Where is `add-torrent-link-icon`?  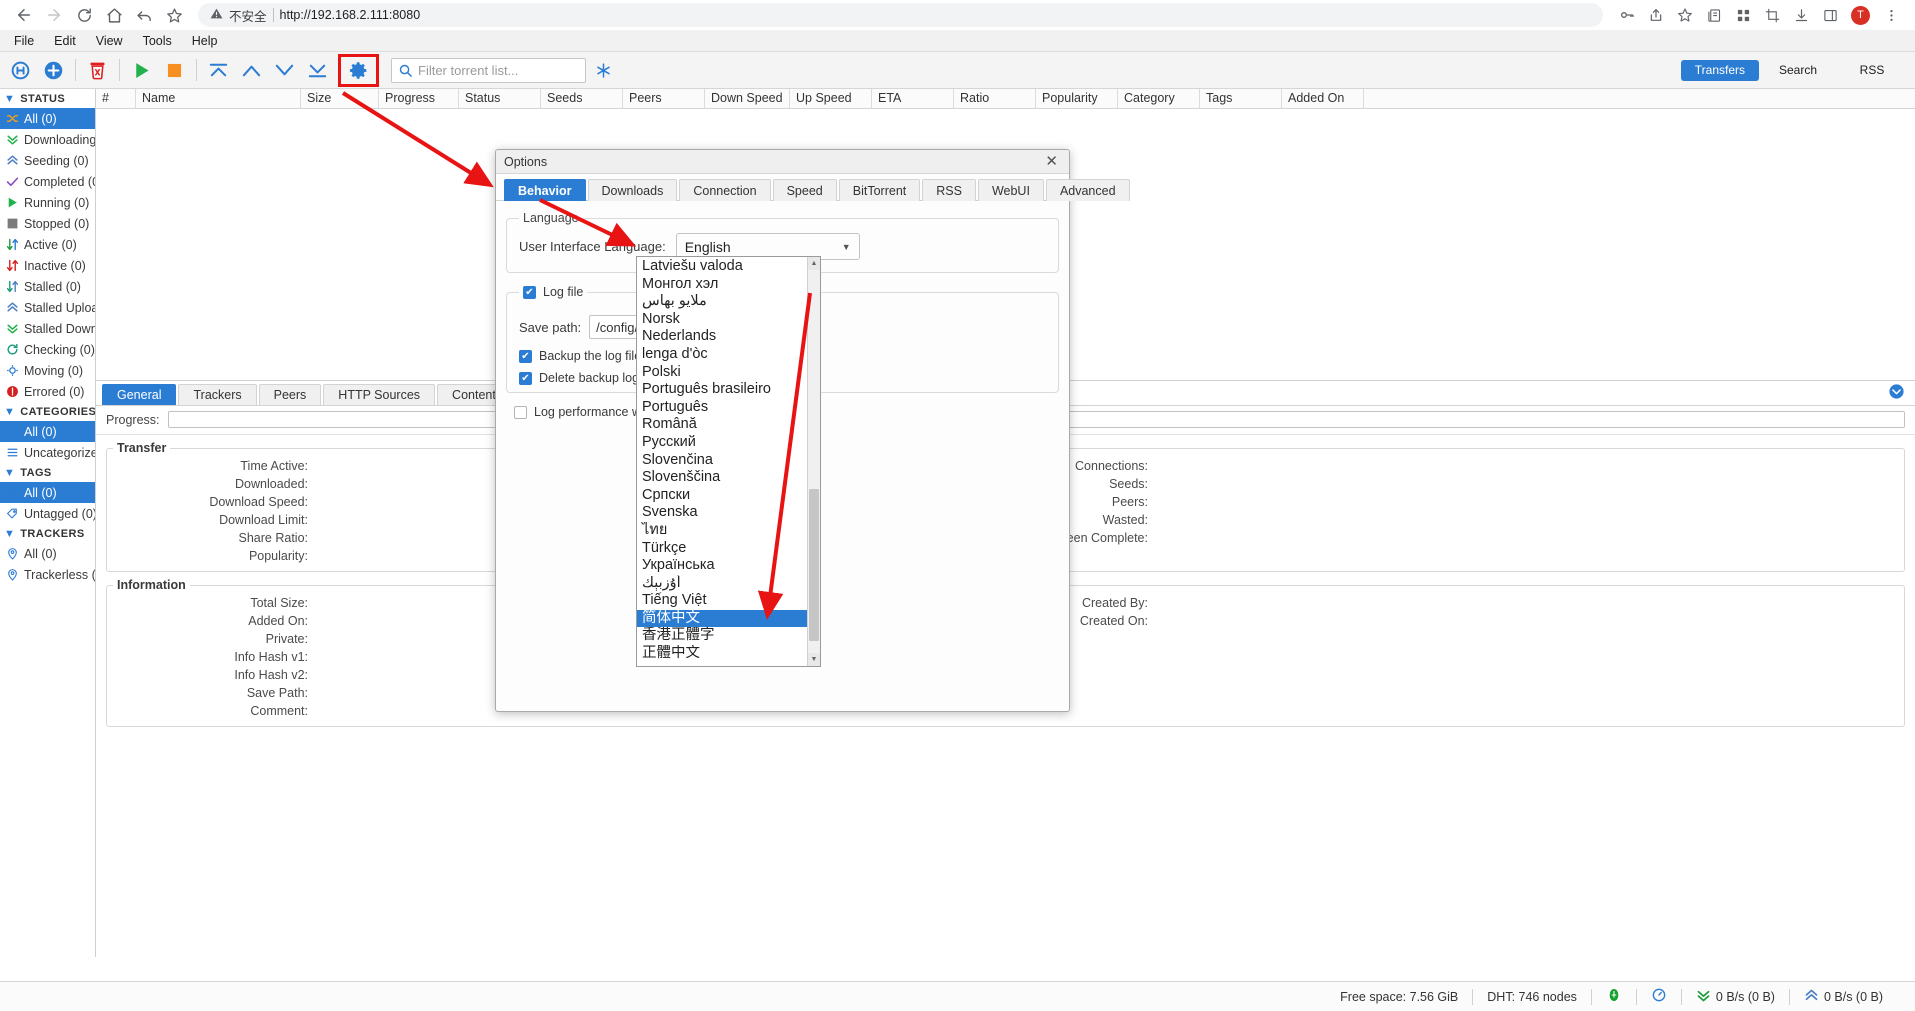 add-torrent-link-icon is located at coordinates (20, 70).